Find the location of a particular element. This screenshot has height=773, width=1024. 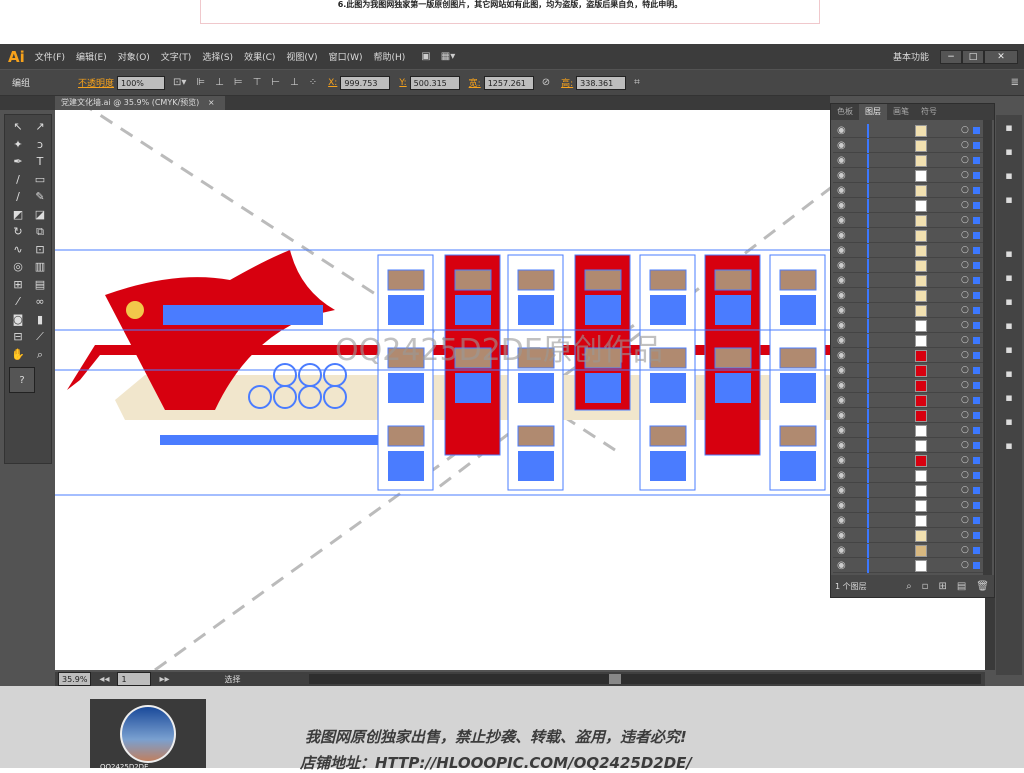

type-tool-icon: T is located at coordinates (40, 162).